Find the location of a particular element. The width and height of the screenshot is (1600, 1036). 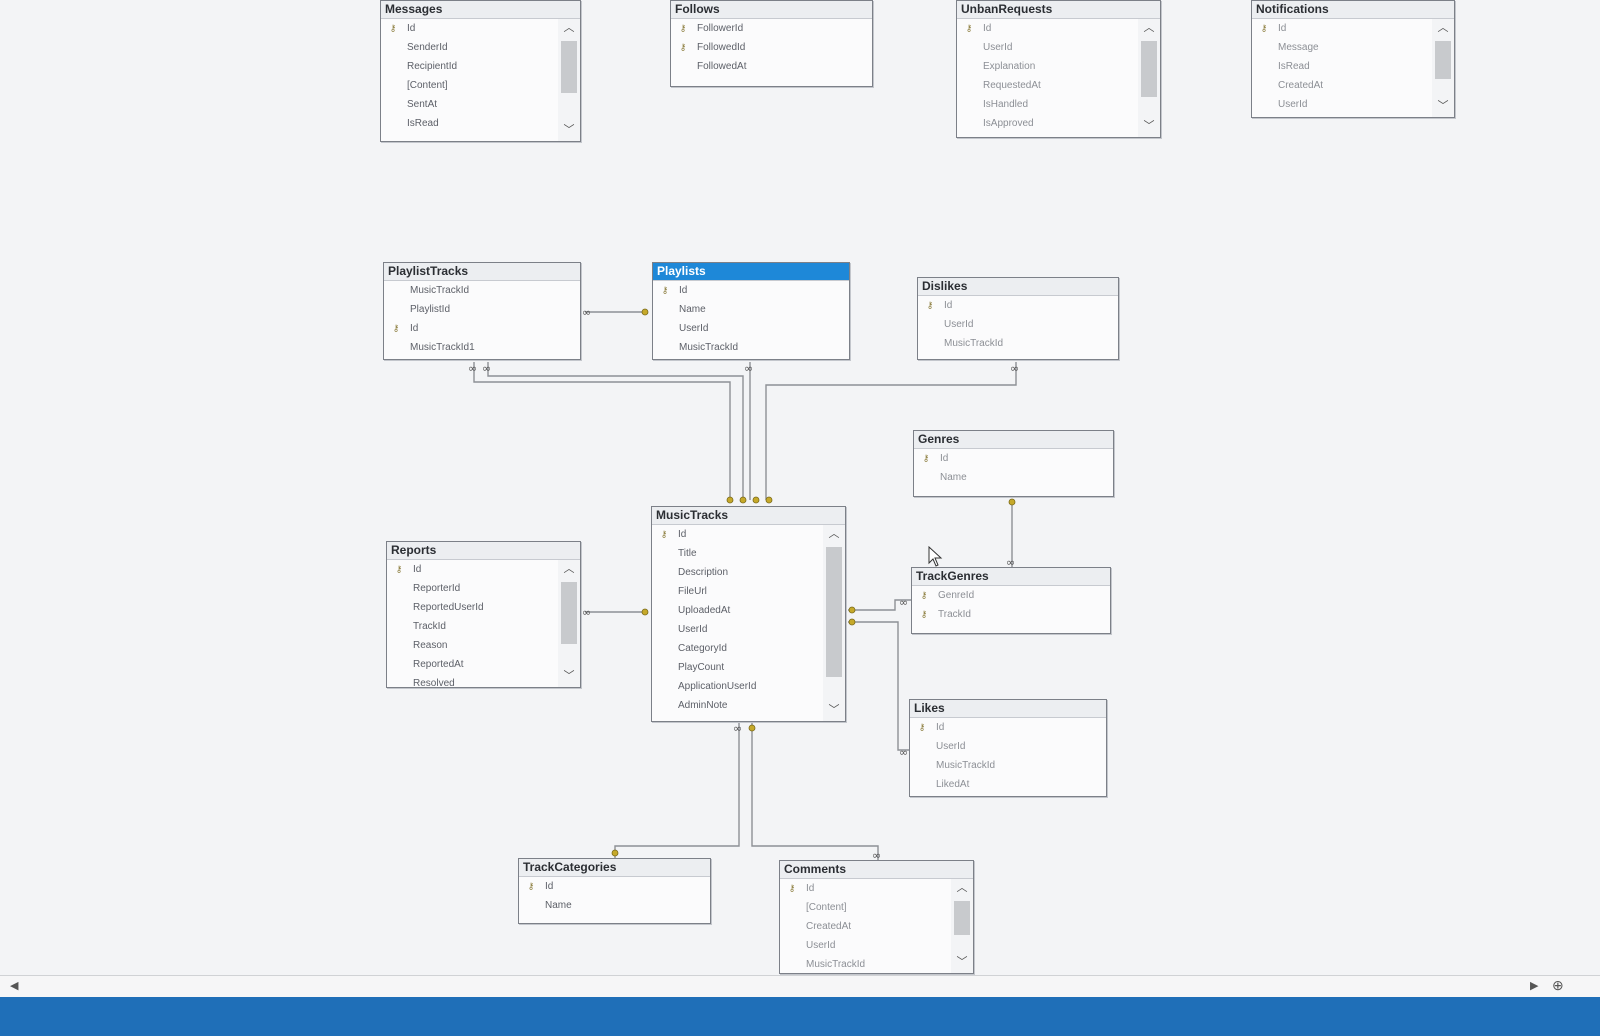

column-row: IsHandled is located at coordinates (1047, 104).